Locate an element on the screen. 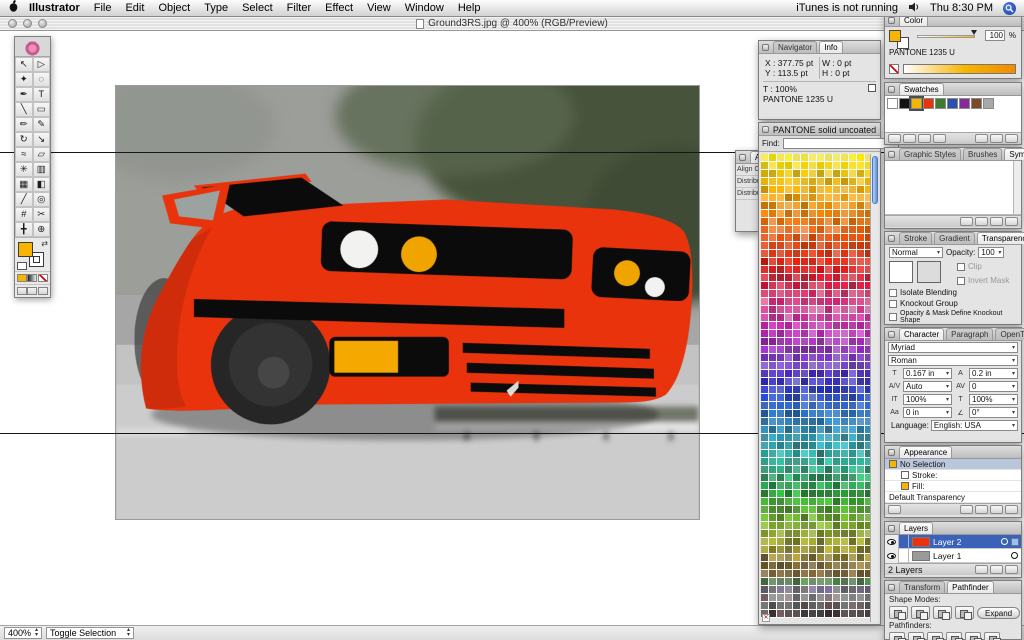 Image resolution: width=1024 pixels, height=640 pixels. new-symbol-button is located at coordinates (996, 221).